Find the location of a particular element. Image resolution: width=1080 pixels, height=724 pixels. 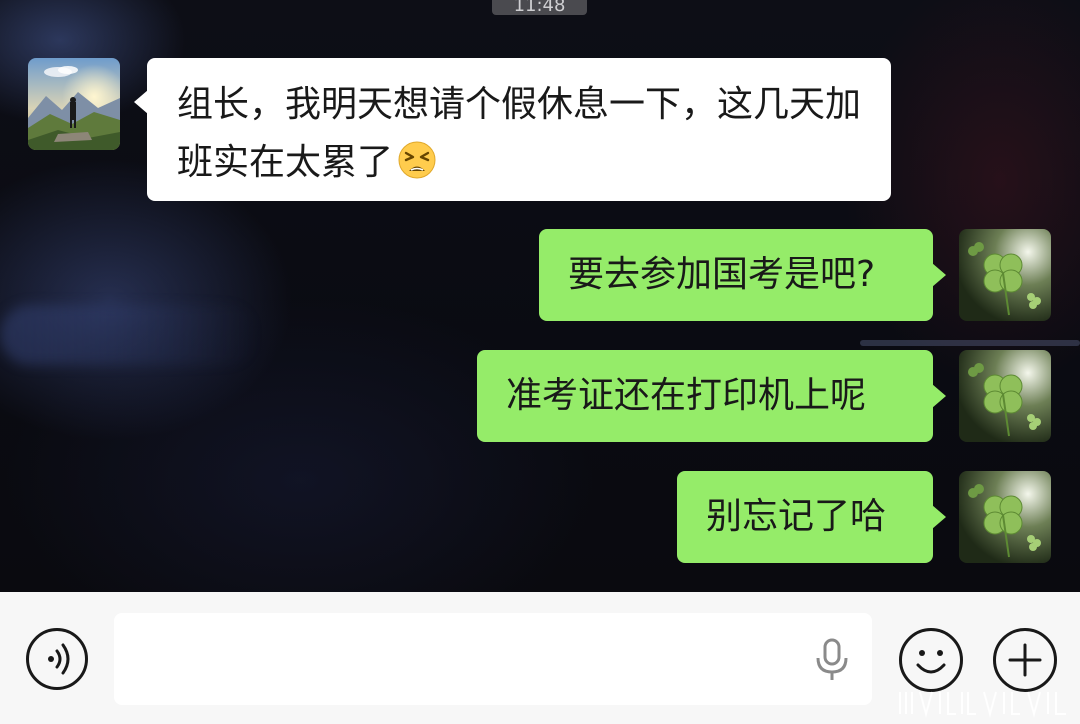

emoji-button is located at coordinates (931, 660).